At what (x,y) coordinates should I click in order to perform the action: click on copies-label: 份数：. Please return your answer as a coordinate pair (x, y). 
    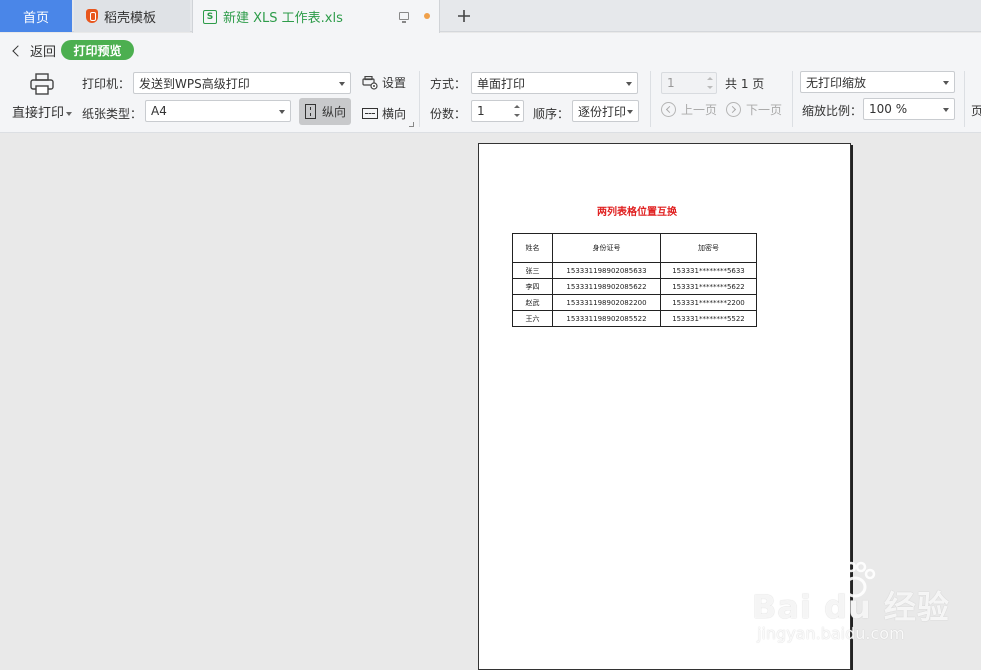
    Looking at the image, I should click on (448, 114).